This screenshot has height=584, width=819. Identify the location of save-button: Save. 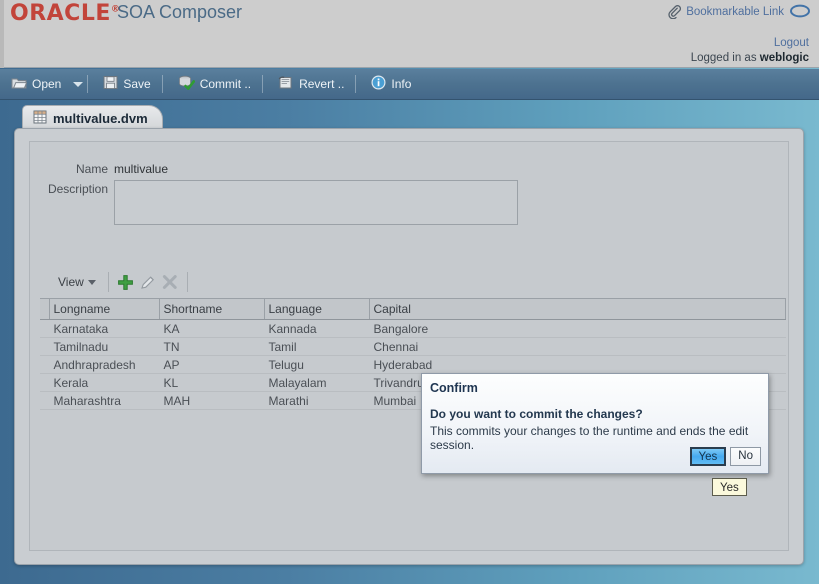
(126, 84).